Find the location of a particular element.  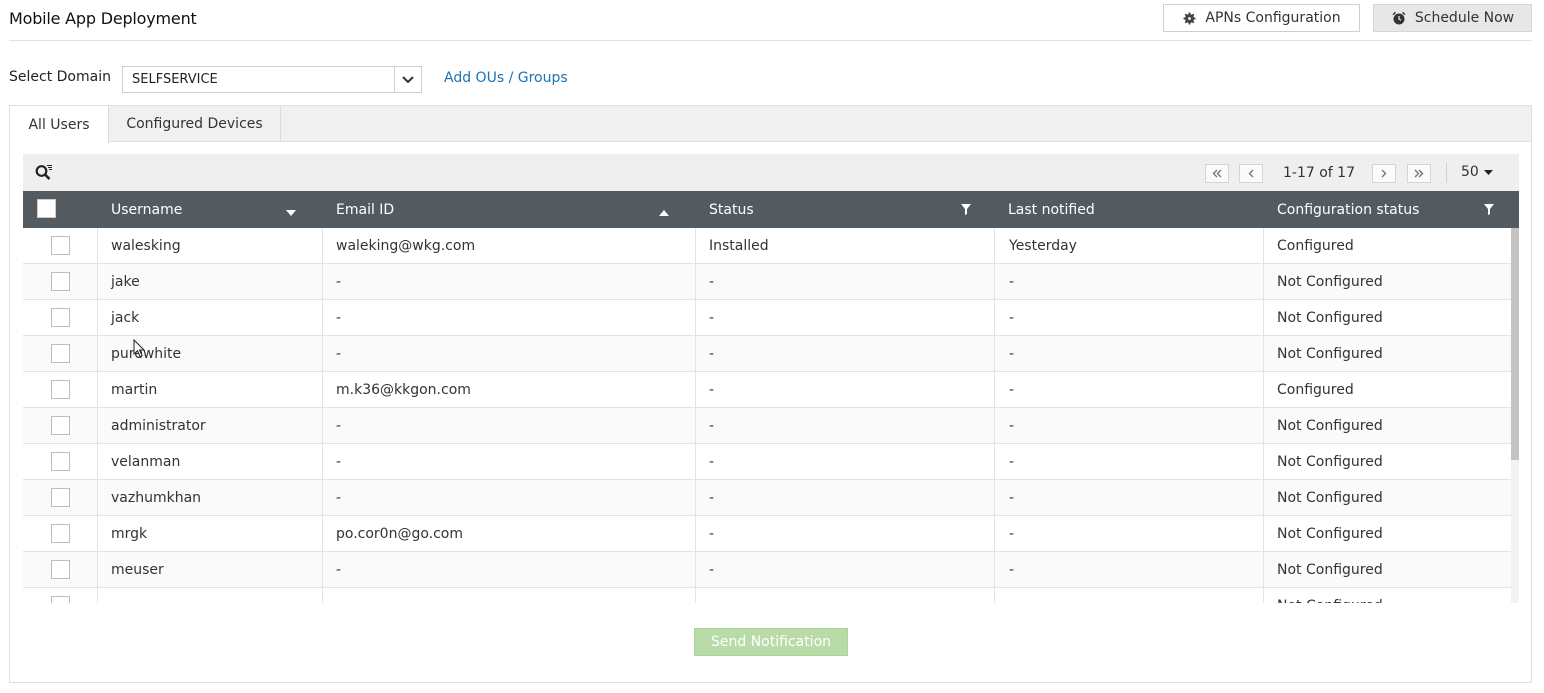

table-row: - - - Not Configured is located at coordinates (767, 595).